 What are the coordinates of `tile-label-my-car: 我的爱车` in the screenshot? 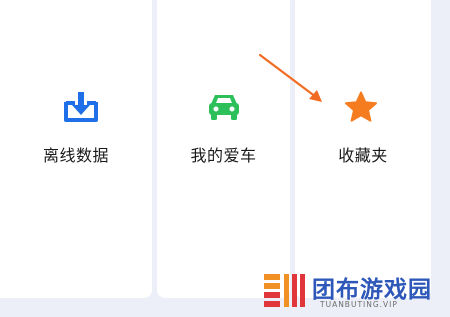 It's located at (223, 155).